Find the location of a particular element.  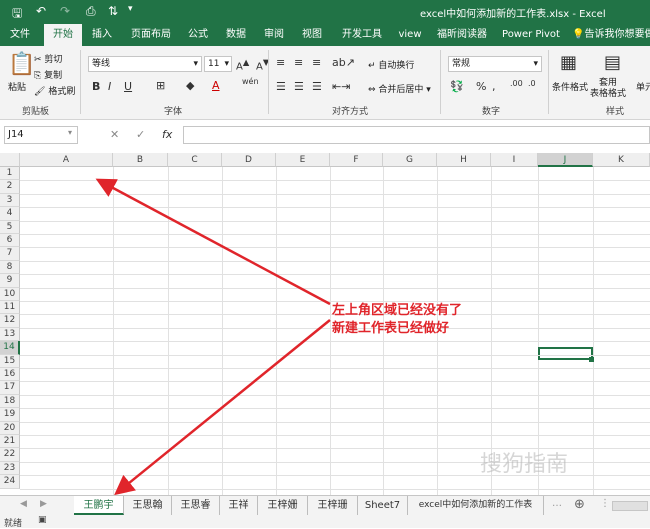

sheet-tab: Sheet7 is located at coordinates (383, 505).